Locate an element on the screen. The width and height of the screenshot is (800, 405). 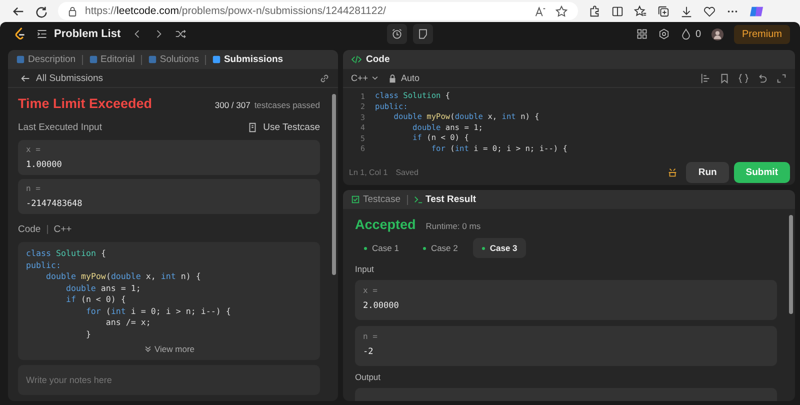
code-line: double ans = 1; is located at coordinates (103, 288).